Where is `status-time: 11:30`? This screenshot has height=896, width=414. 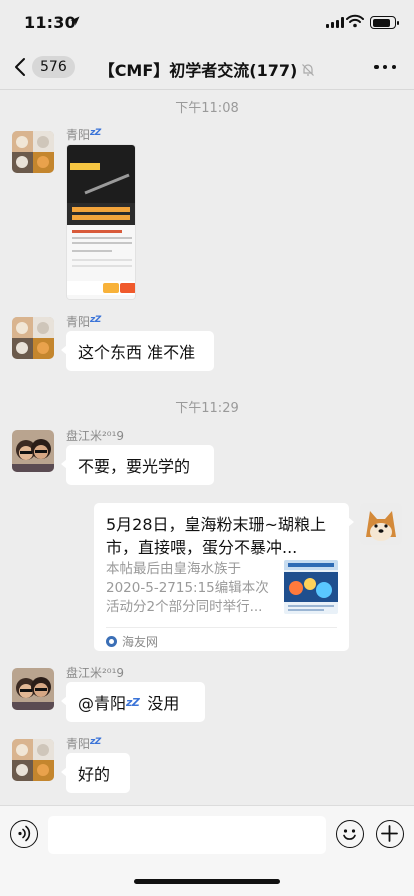 status-time: 11:30 is located at coordinates (50, 22).